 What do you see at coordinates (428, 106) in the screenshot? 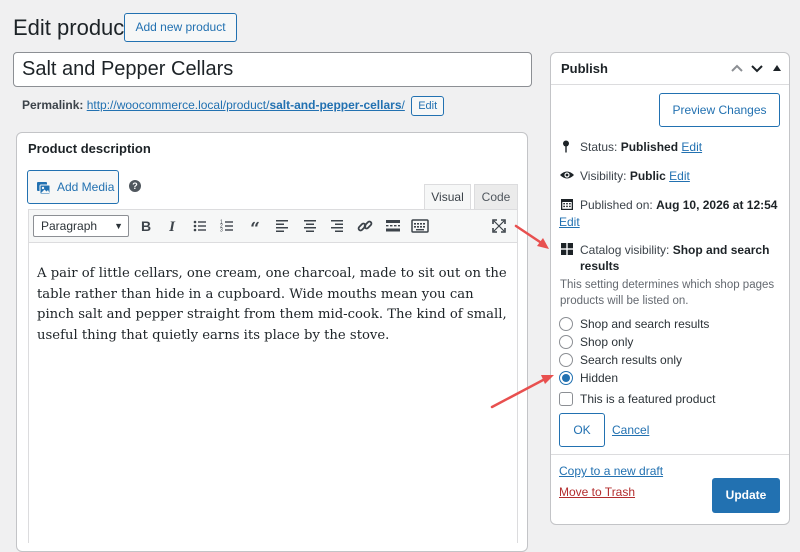
I see `permalink-edit-button: Edit` at bounding box center [428, 106].